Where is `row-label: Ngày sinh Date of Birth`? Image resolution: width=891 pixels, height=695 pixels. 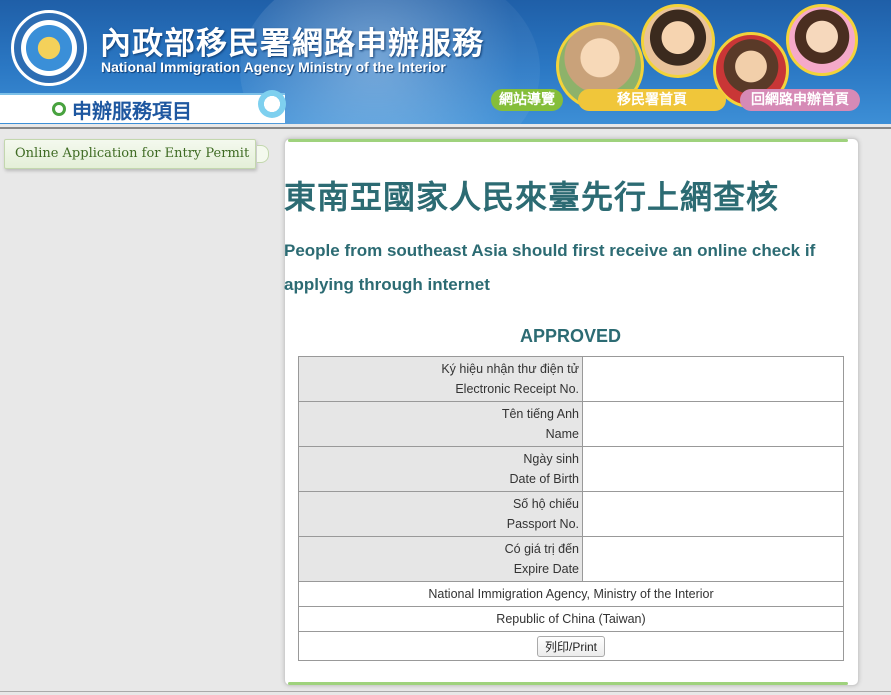 row-label: Ngày sinh Date of Birth is located at coordinates (440, 469).